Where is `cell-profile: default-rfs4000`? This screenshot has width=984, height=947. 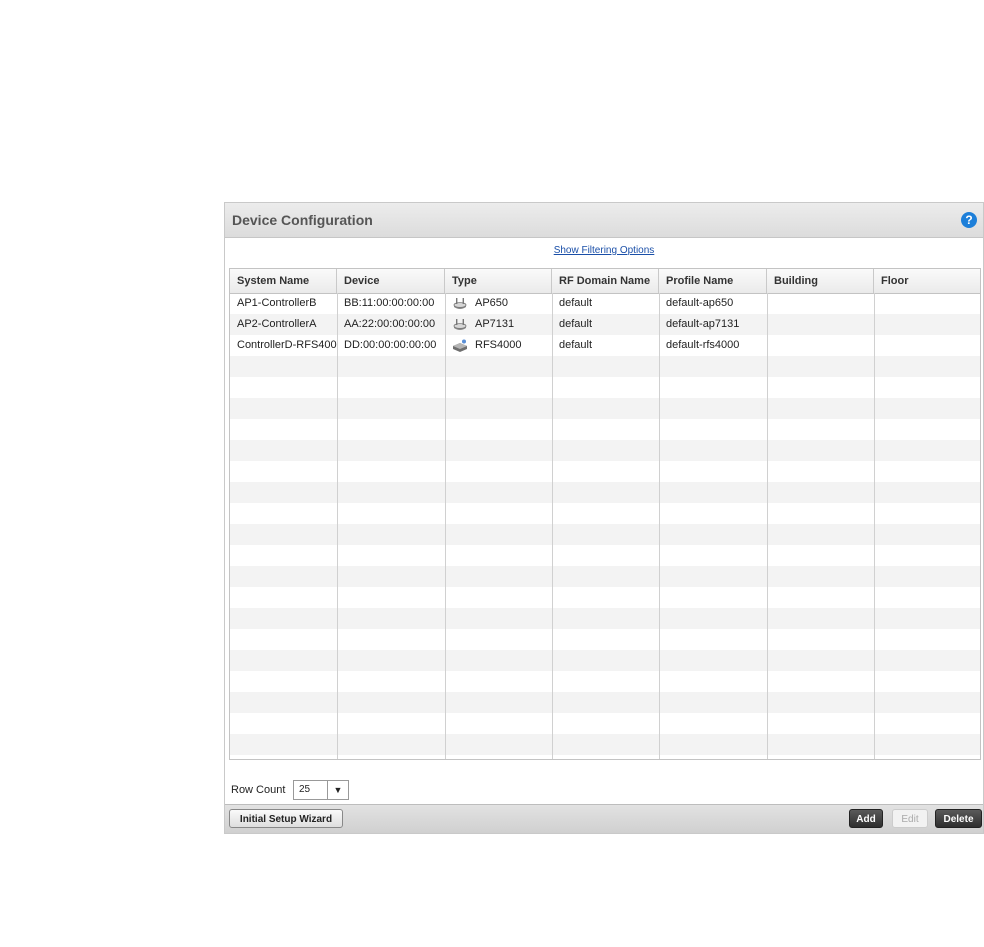
cell-profile: default-rfs4000 is located at coordinates (703, 345).